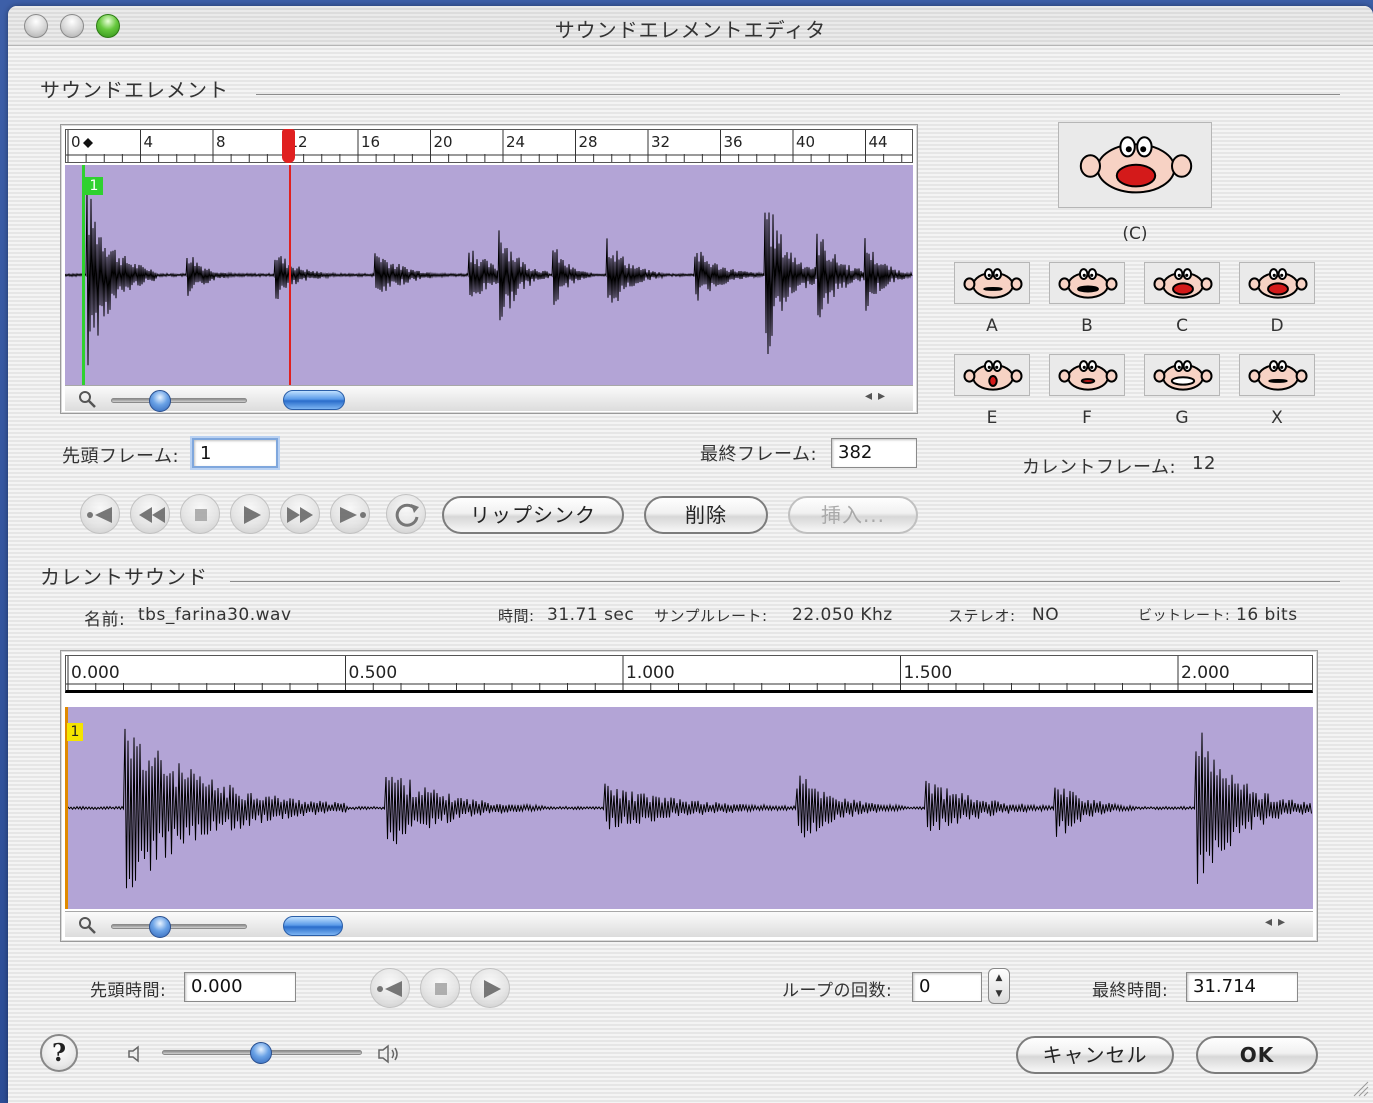 The height and width of the screenshot is (1103, 1373). What do you see at coordinates (150, 514) in the screenshot?
I see `rewind-button` at bounding box center [150, 514].